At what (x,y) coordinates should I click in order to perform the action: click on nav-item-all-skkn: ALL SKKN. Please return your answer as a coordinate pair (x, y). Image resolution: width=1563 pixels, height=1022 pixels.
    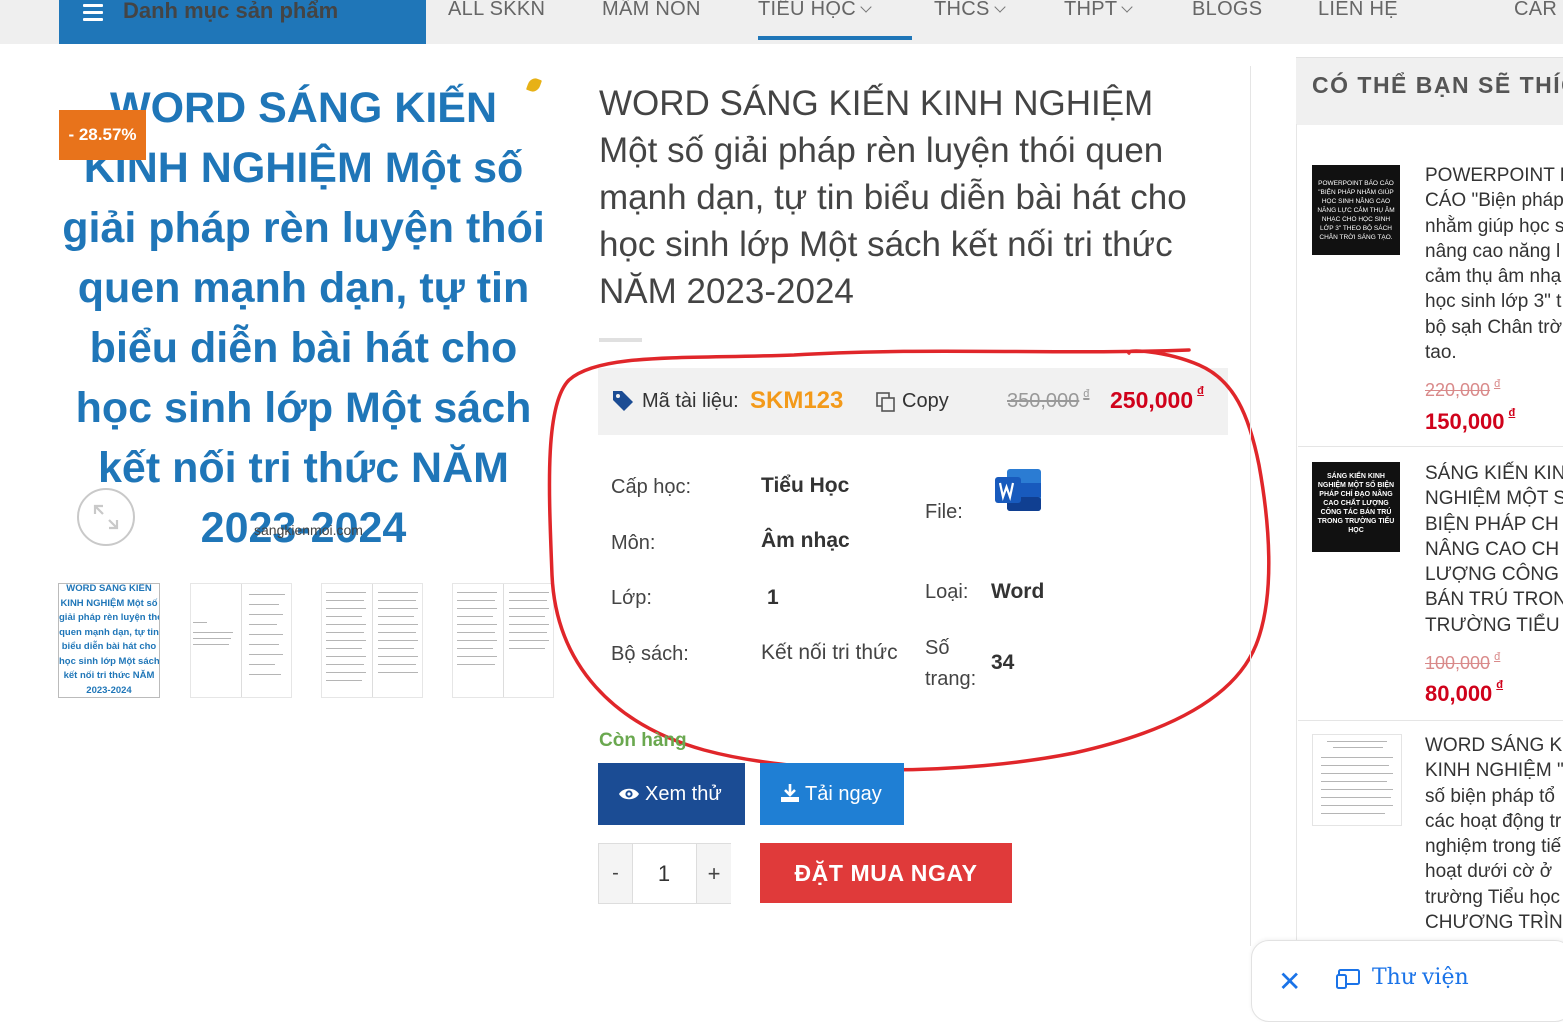
    Looking at the image, I should click on (496, 10).